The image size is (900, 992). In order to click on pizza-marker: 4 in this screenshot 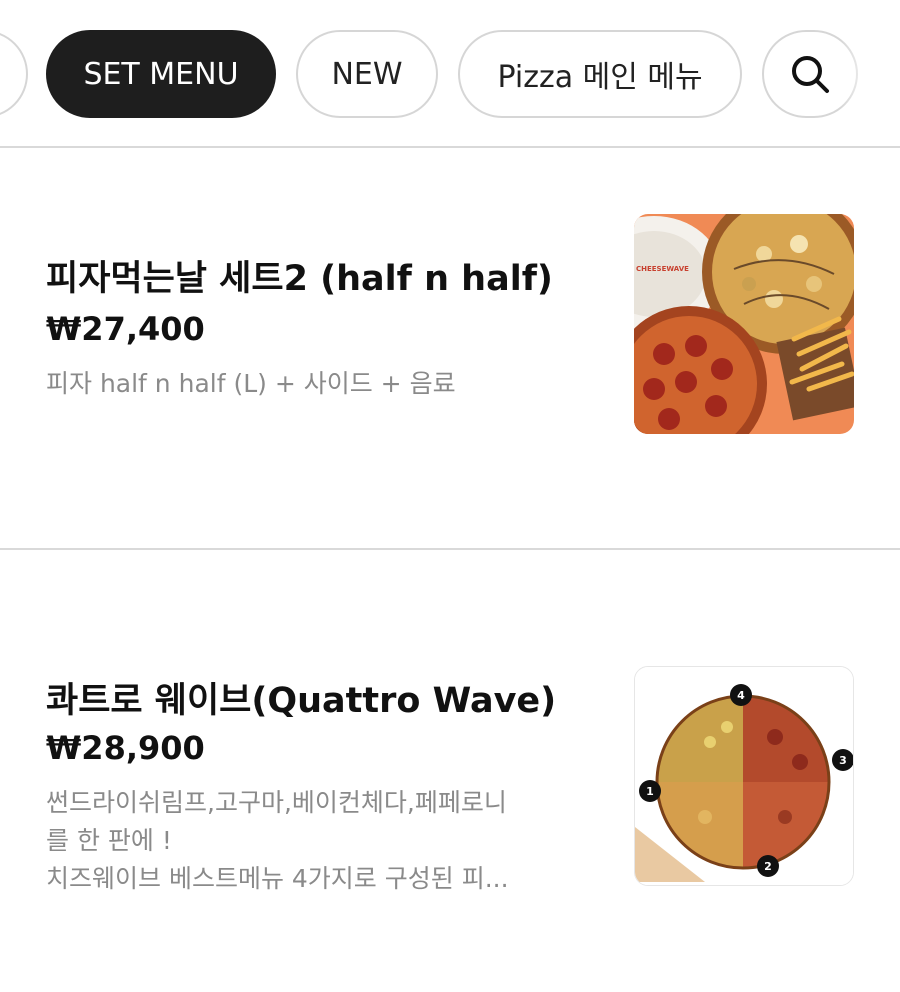, I will do `click(741, 695)`.